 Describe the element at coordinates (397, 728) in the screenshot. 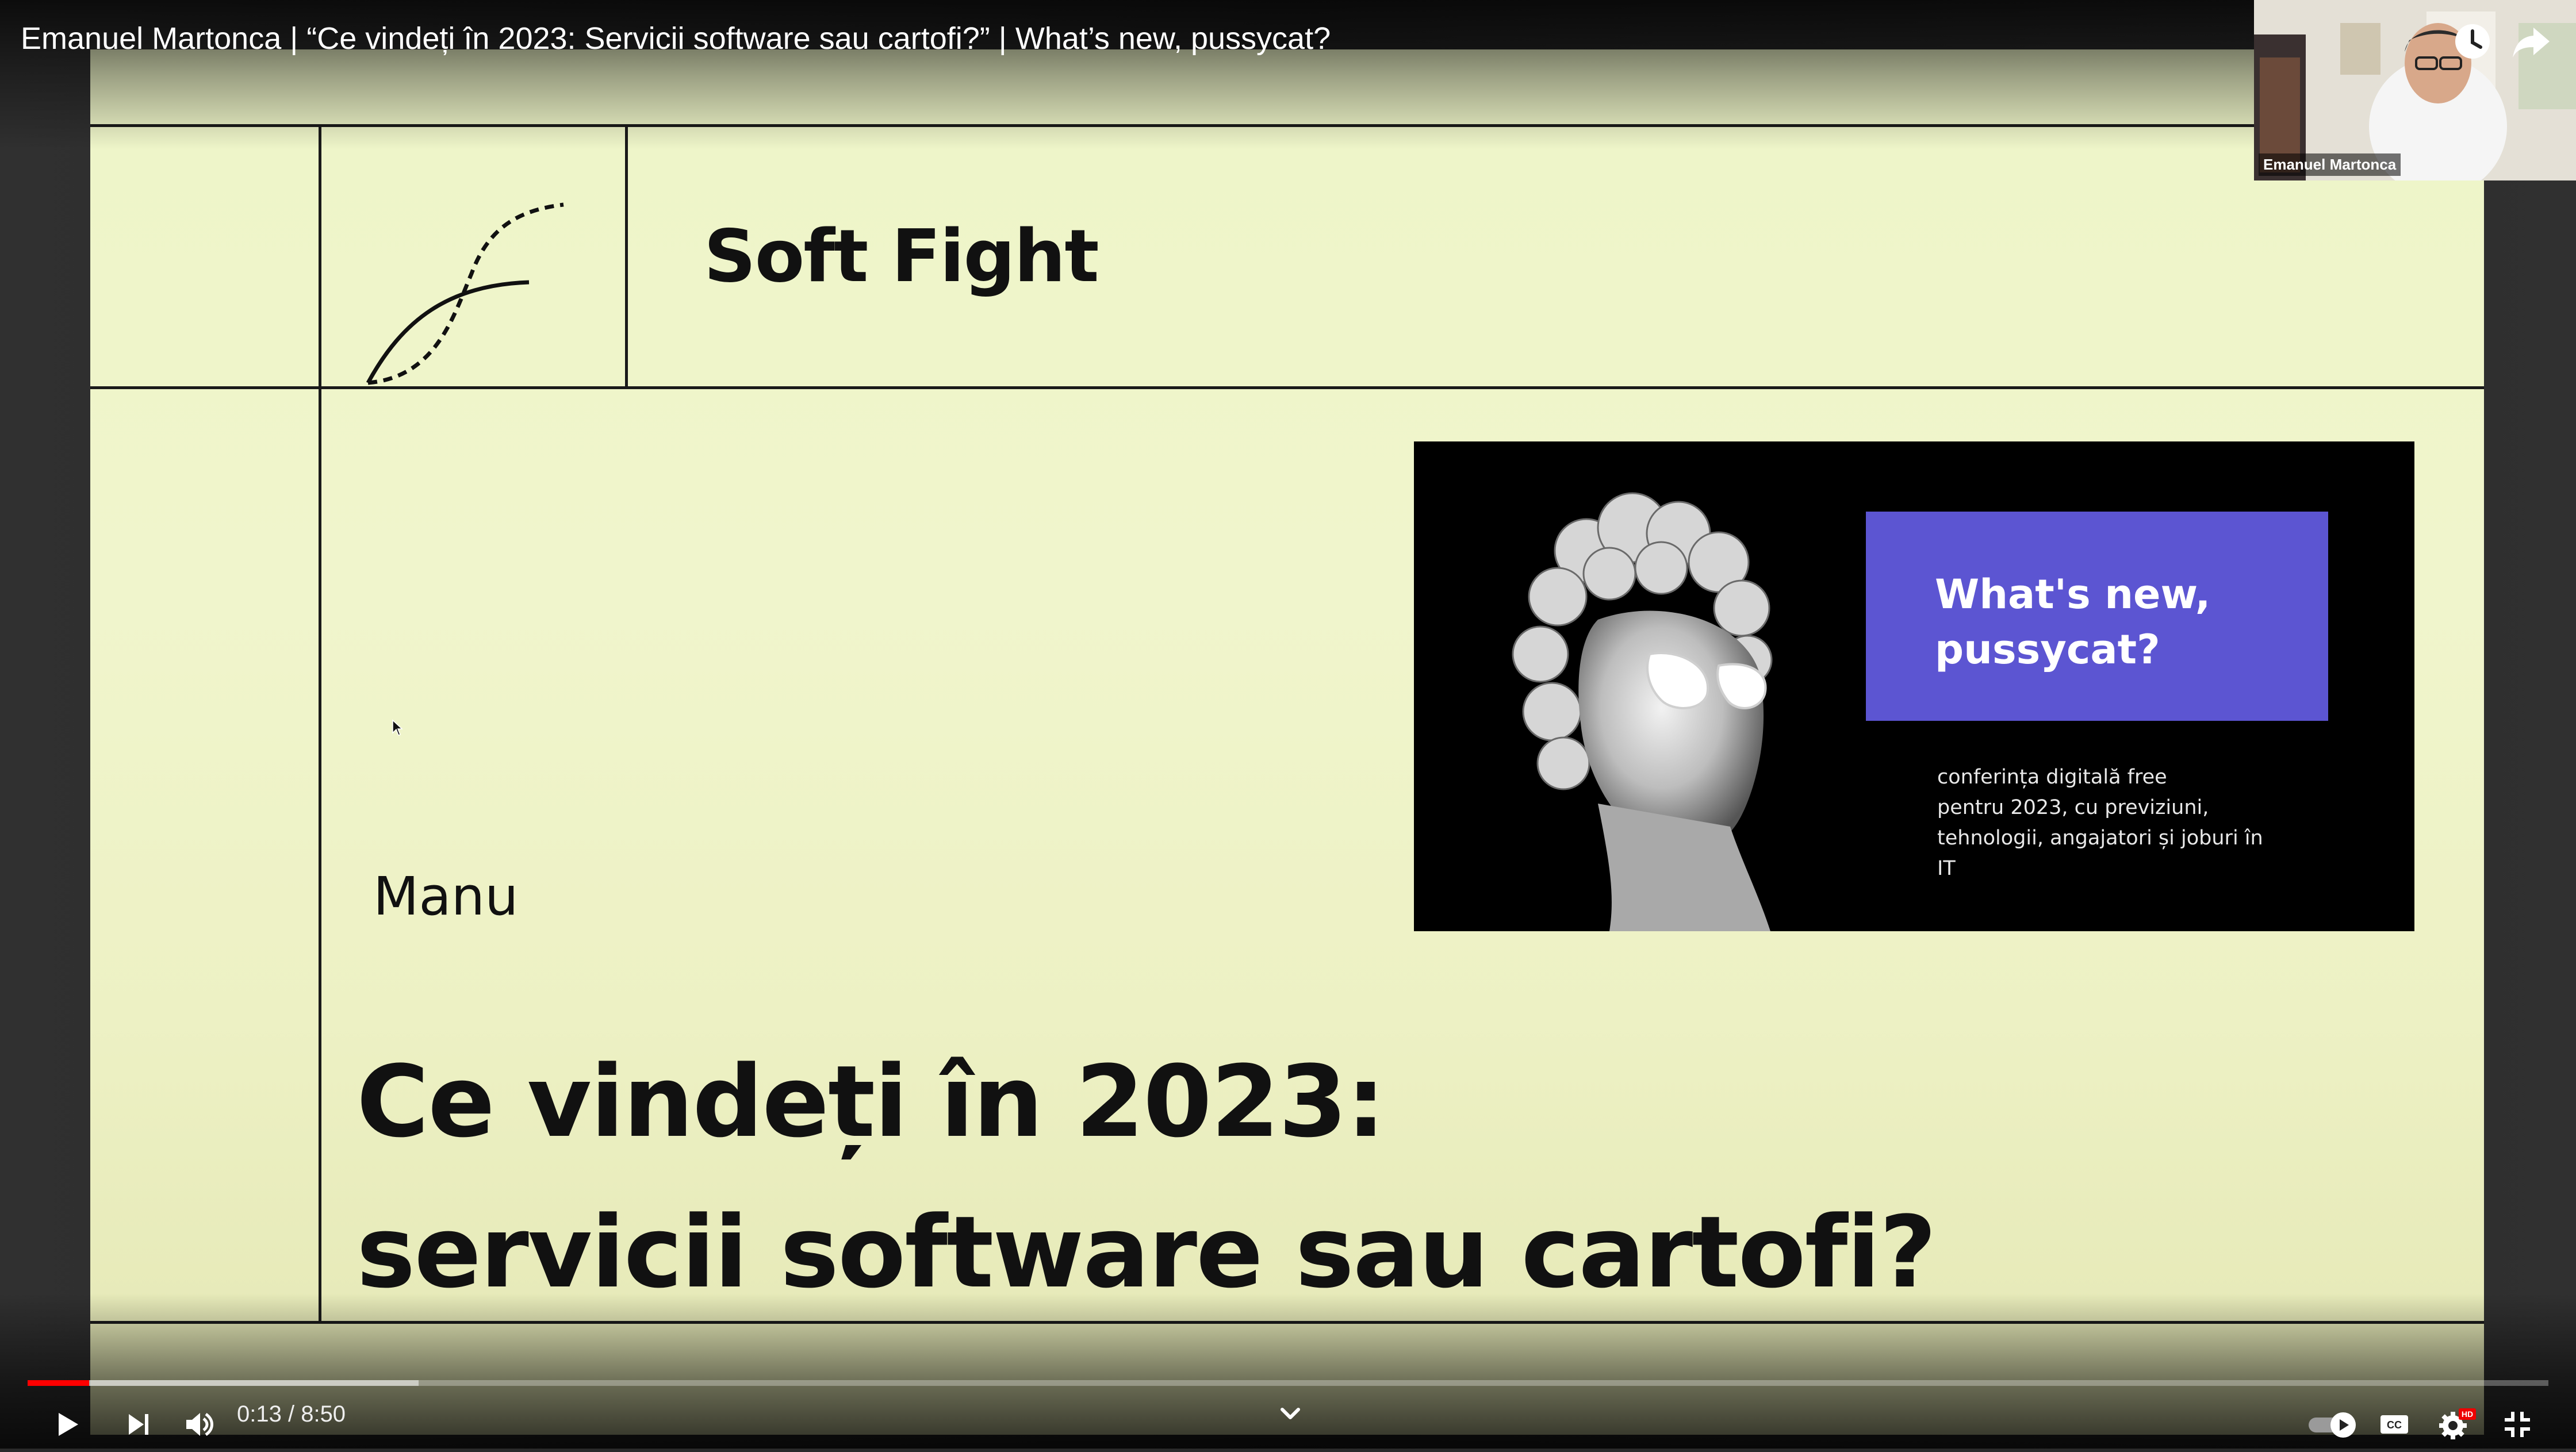

I see `mouse-cursor-icon` at that location.